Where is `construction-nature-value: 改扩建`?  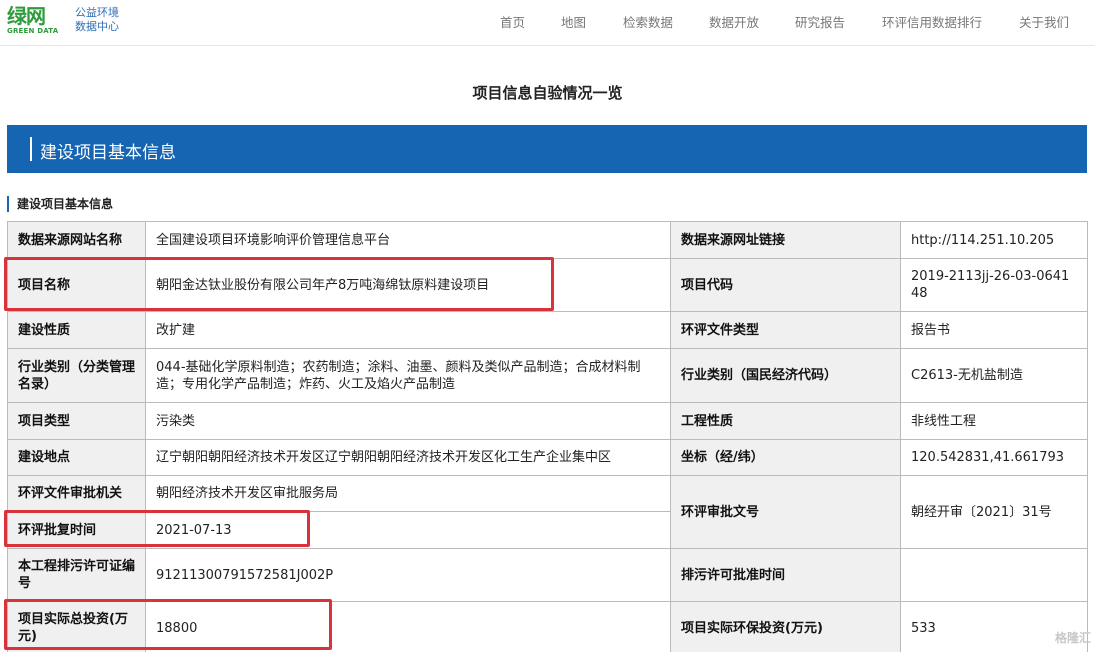 construction-nature-value: 改扩建 is located at coordinates (408, 330).